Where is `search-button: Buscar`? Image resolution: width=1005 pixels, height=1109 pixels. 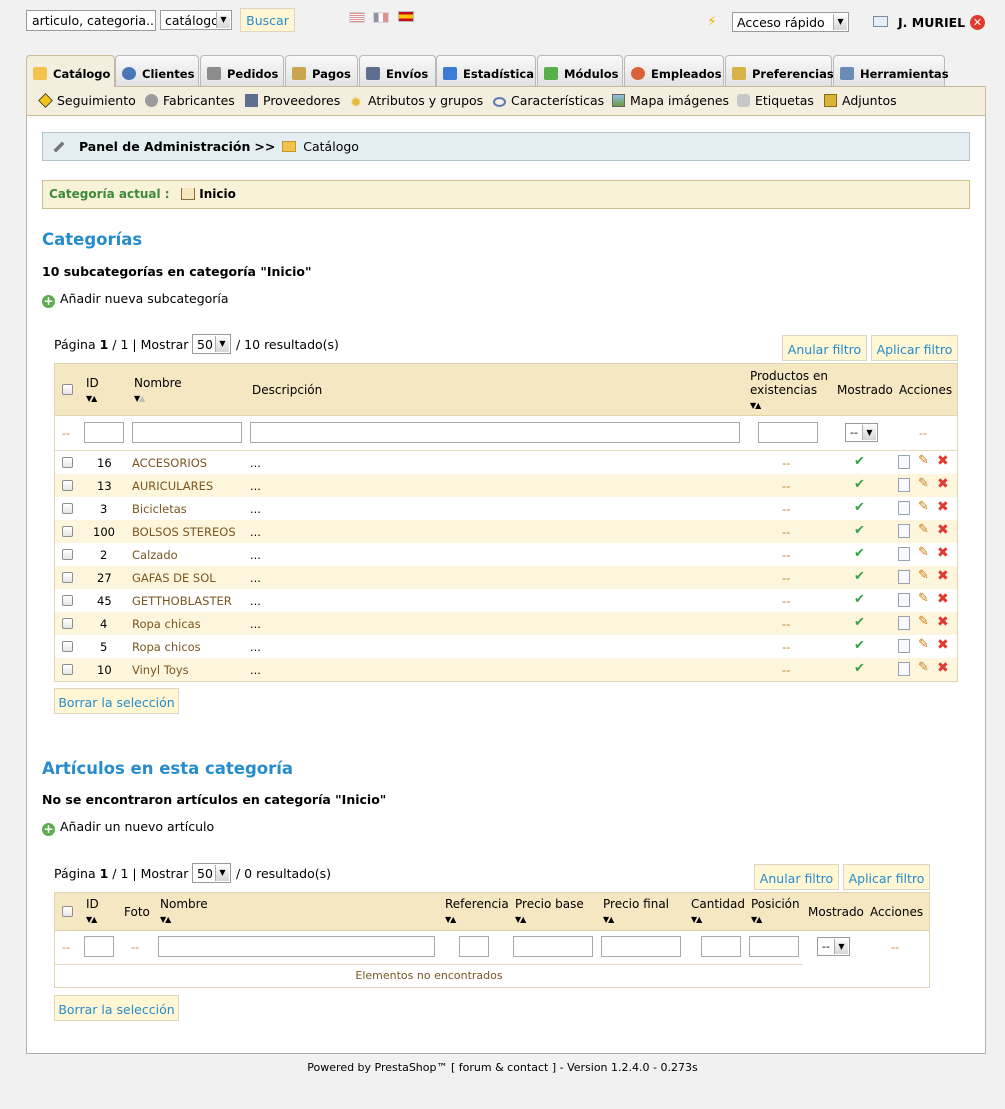
search-button: Buscar is located at coordinates (267, 20).